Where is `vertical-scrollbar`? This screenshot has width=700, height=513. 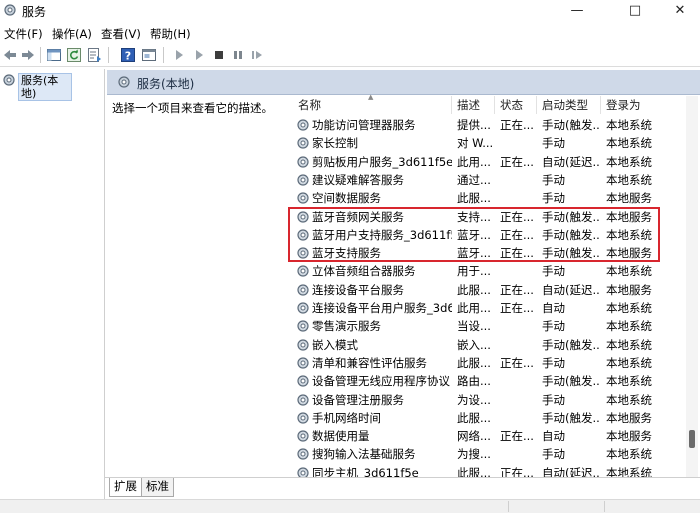
vertical-scrollbar is located at coordinates (692, 286).